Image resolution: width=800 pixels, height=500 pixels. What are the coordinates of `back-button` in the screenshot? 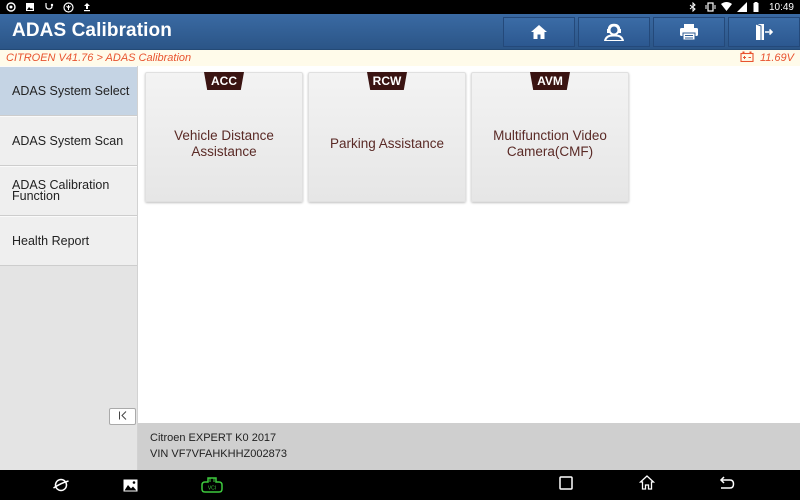 It's located at (727, 485).